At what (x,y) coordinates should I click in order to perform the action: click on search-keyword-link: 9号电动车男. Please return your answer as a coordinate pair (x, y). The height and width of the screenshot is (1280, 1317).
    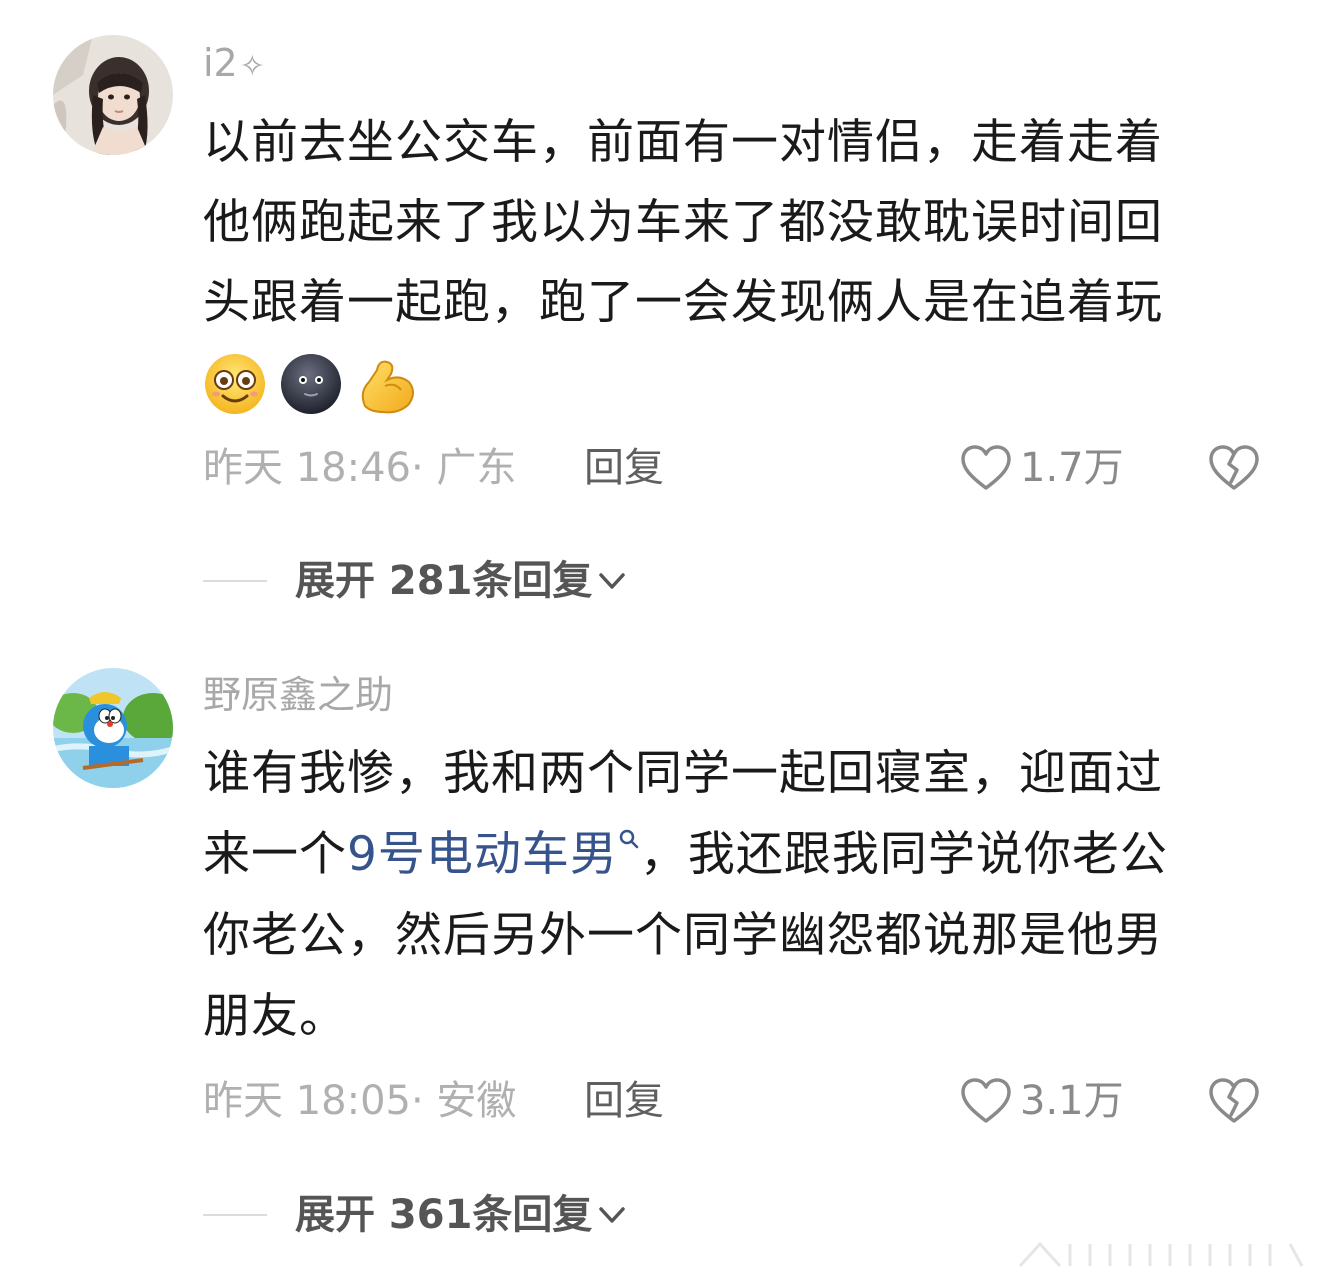
    Looking at the image, I should click on (493, 854).